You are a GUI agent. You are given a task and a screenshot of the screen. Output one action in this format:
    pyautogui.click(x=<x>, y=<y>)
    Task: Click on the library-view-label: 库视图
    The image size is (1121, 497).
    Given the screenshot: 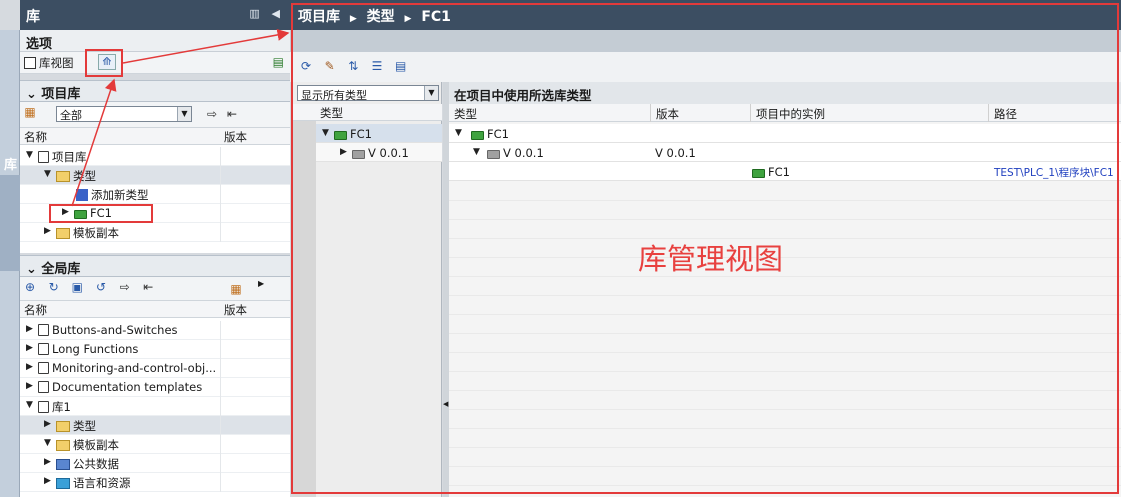 What is the action you would take?
    pyautogui.click(x=56, y=63)
    